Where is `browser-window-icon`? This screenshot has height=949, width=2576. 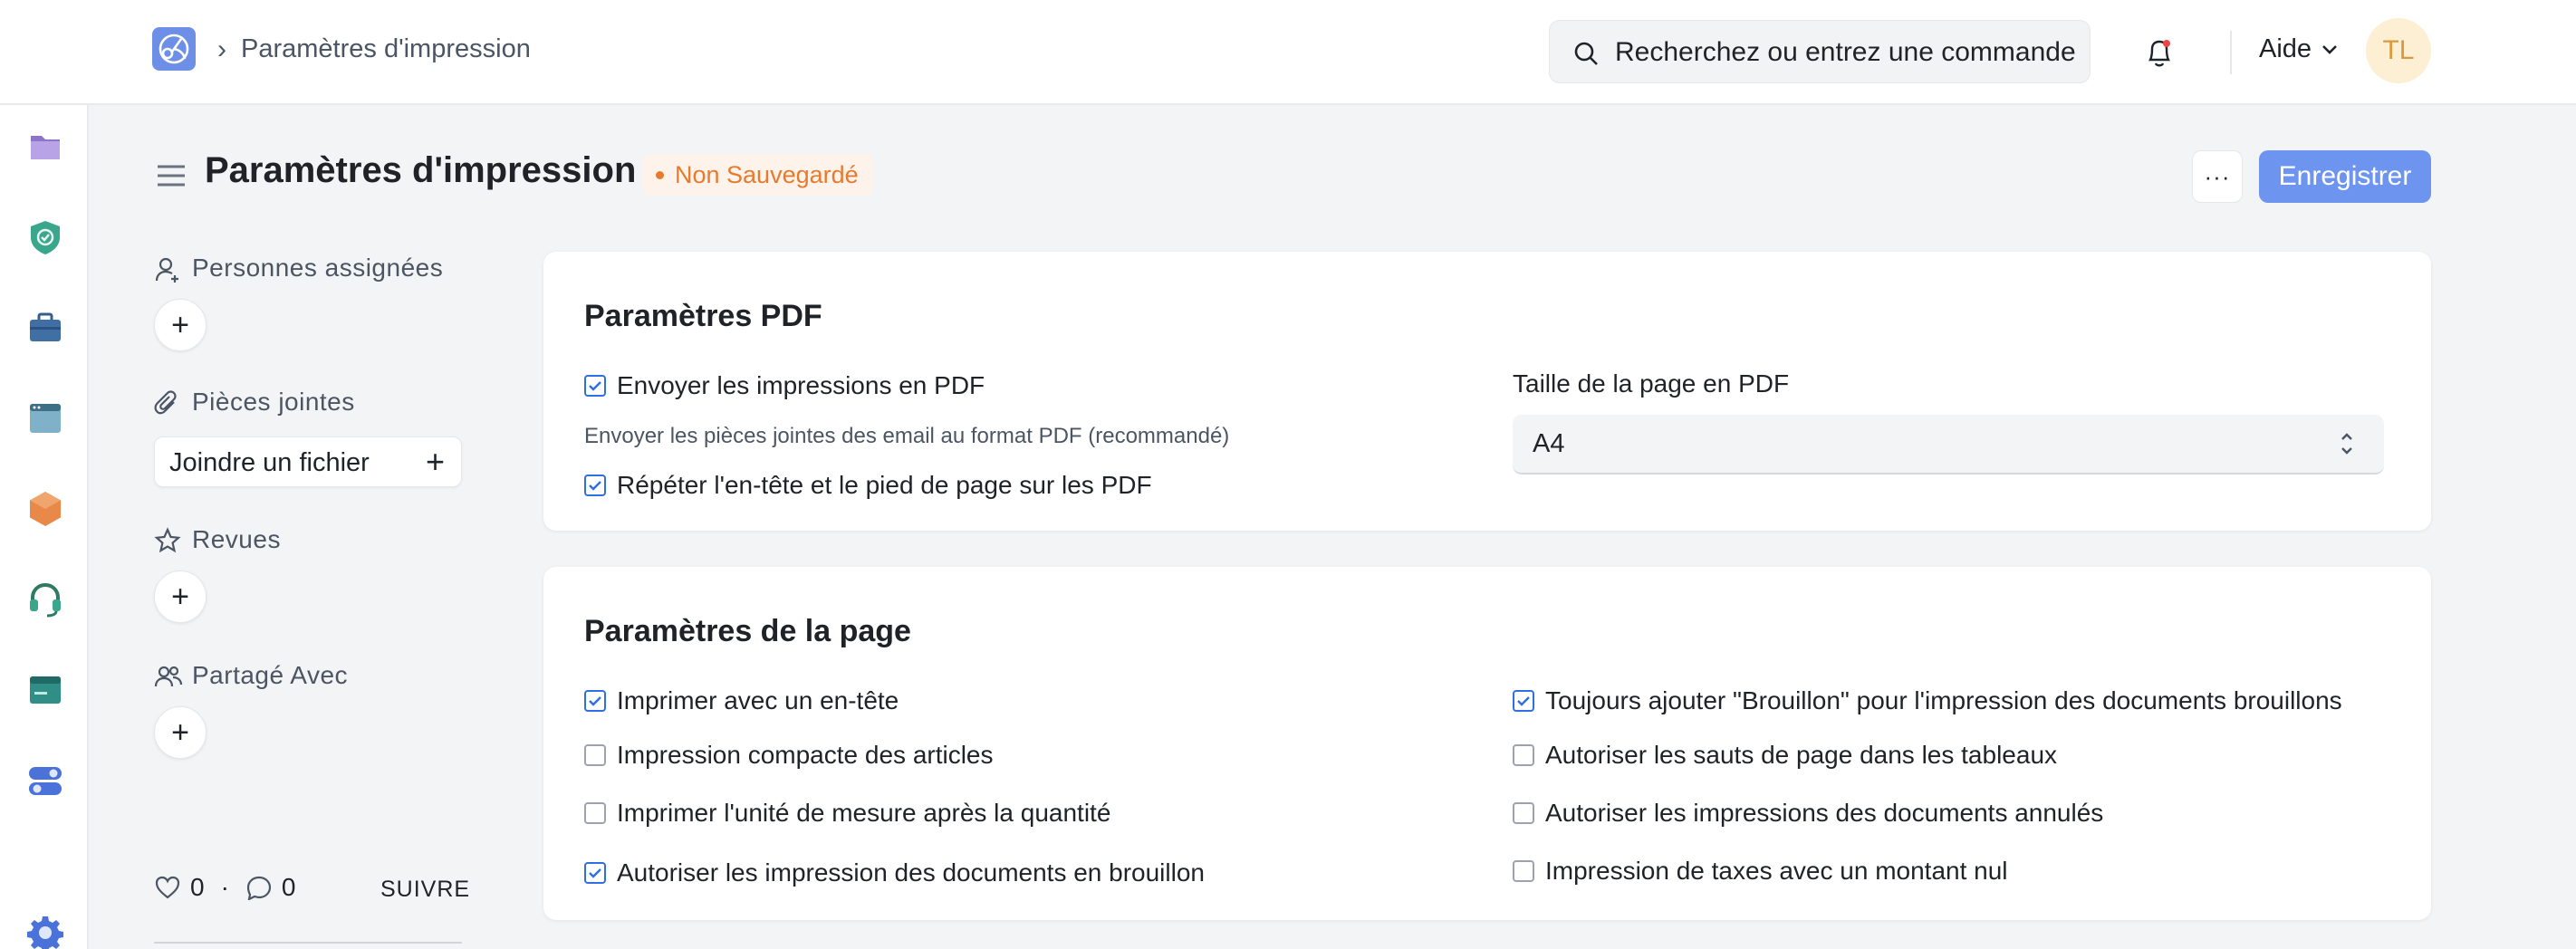 browser-window-icon is located at coordinates (45, 418).